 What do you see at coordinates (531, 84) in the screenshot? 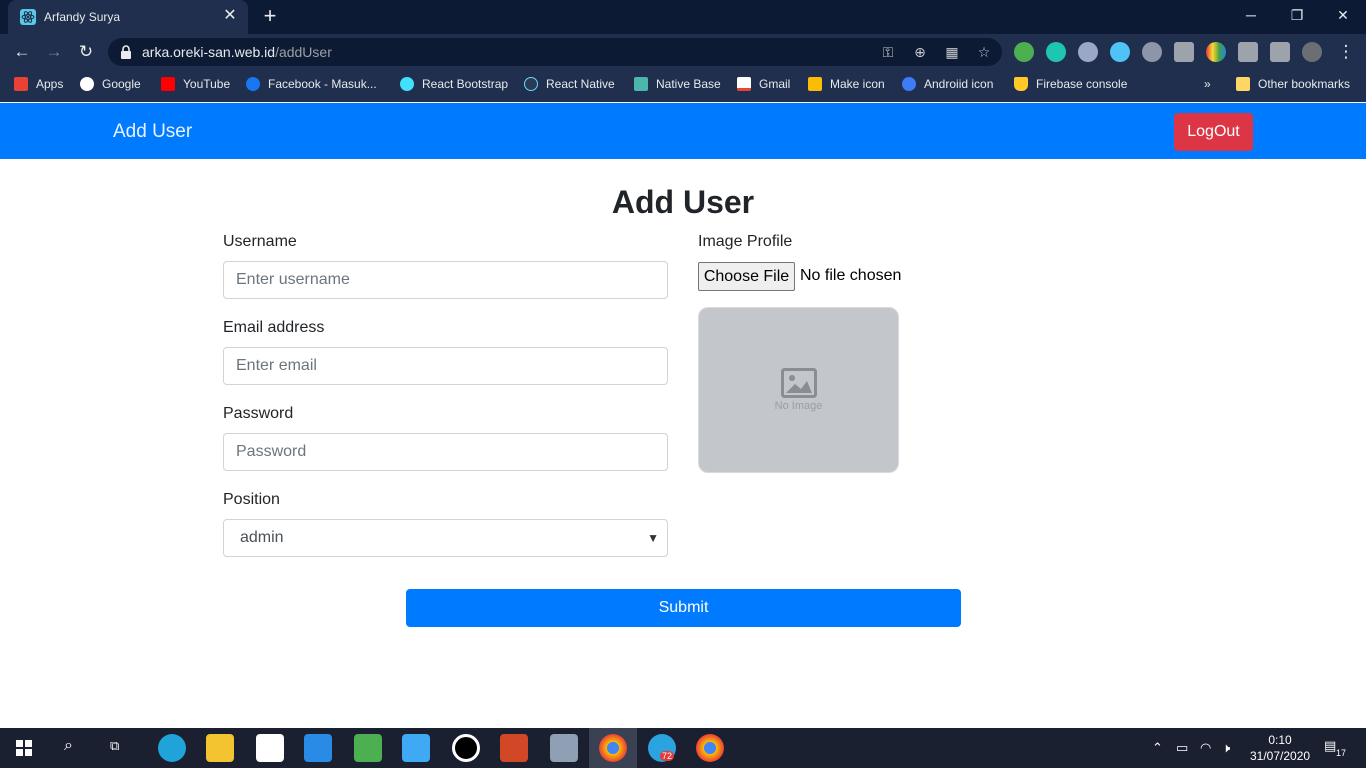
I see `react-icon` at bounding box center [531, 84].